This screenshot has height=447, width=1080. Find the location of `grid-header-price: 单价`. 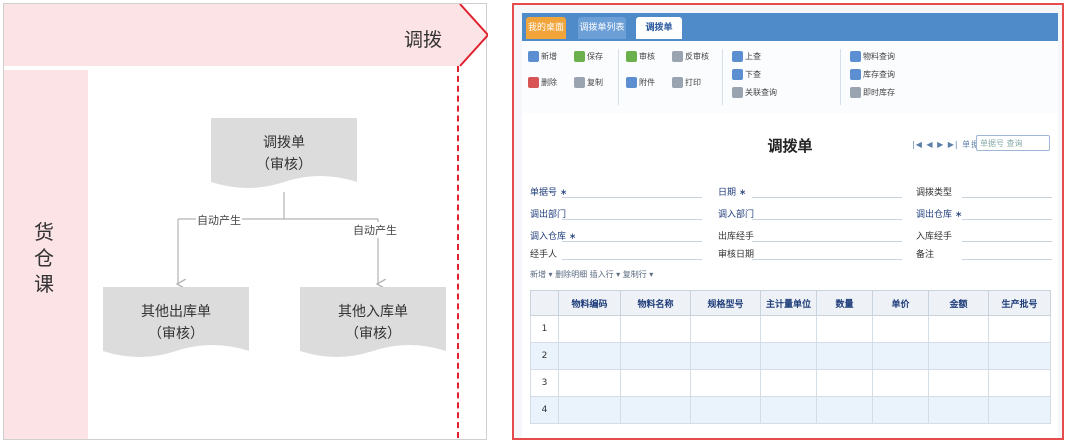

grid-header-price: 单价 is located at coordinates (900, 303).